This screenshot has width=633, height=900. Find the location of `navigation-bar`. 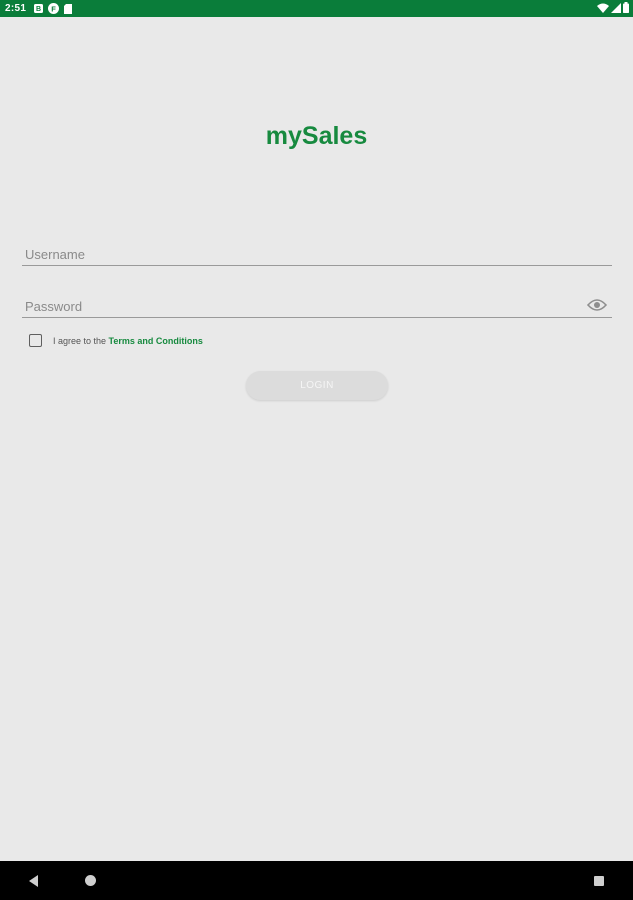

navigation-bar is located at coordinates (316, 880).